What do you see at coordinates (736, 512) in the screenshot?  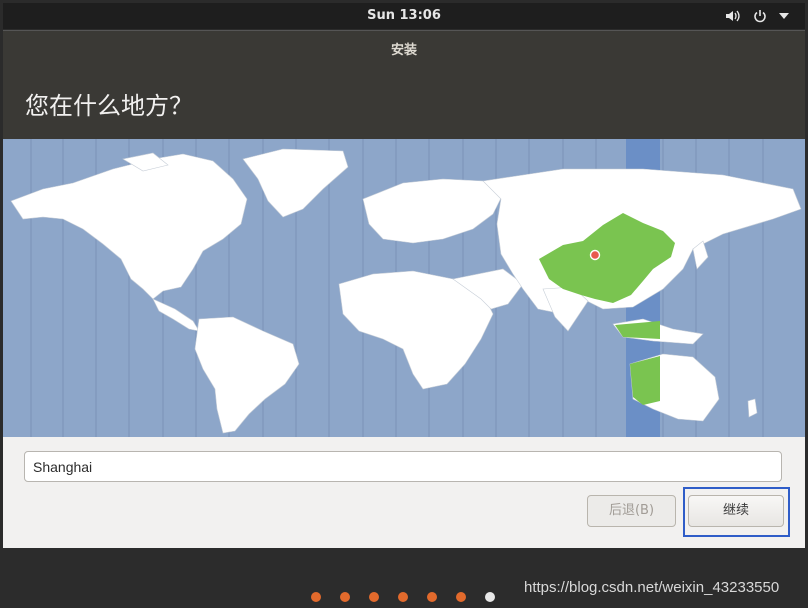 I see `focus-highlight-box` at bounding box center [736, 512].